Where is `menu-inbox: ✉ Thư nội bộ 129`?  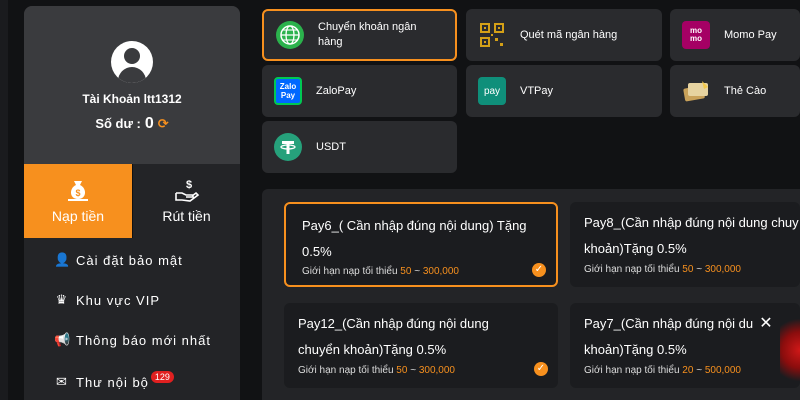
menu-inbox: ✉ Thư nội bộ 129 is located at coordinates (114, 382).